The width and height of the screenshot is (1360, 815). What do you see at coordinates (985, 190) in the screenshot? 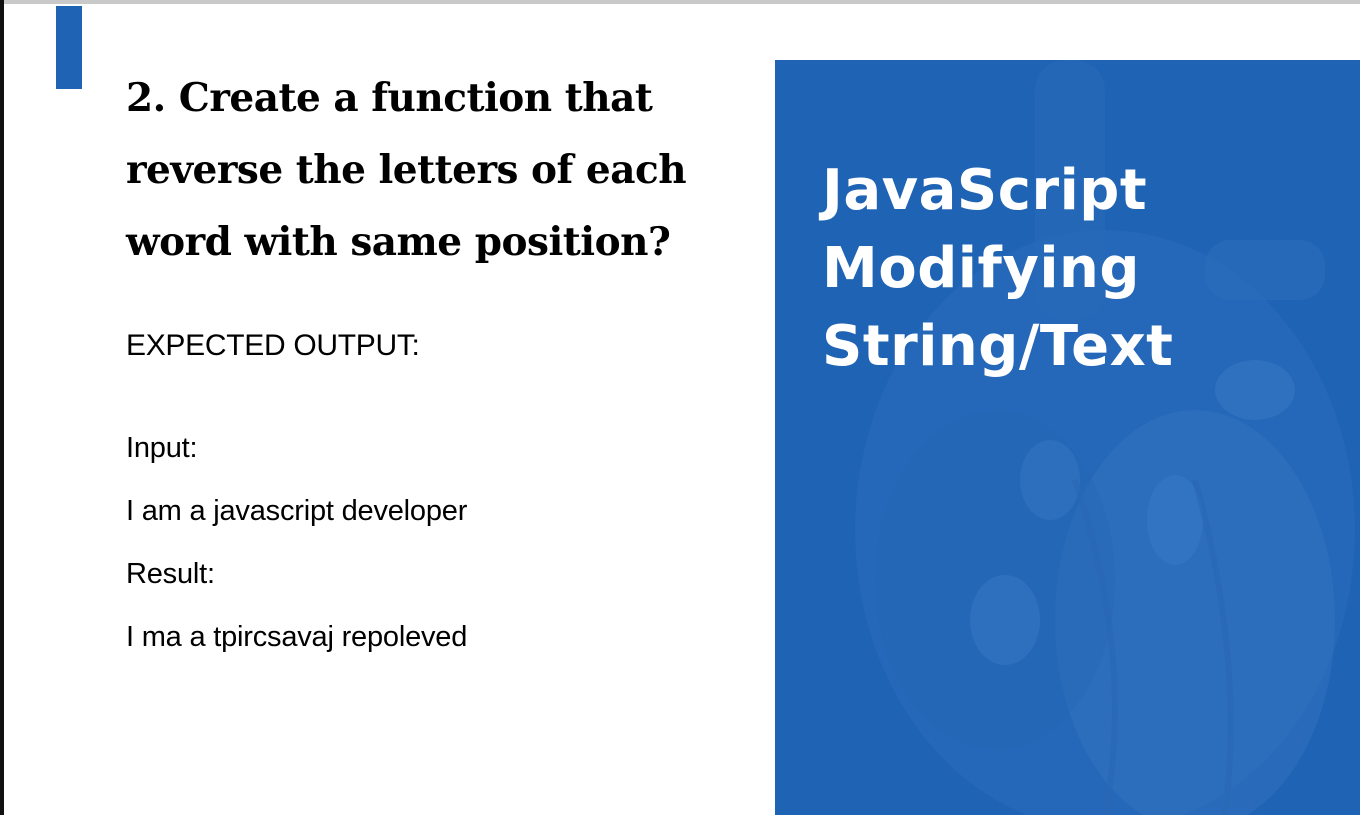
I see `panel-title-line-1: JavaScript` at bounding box center [985, 190].